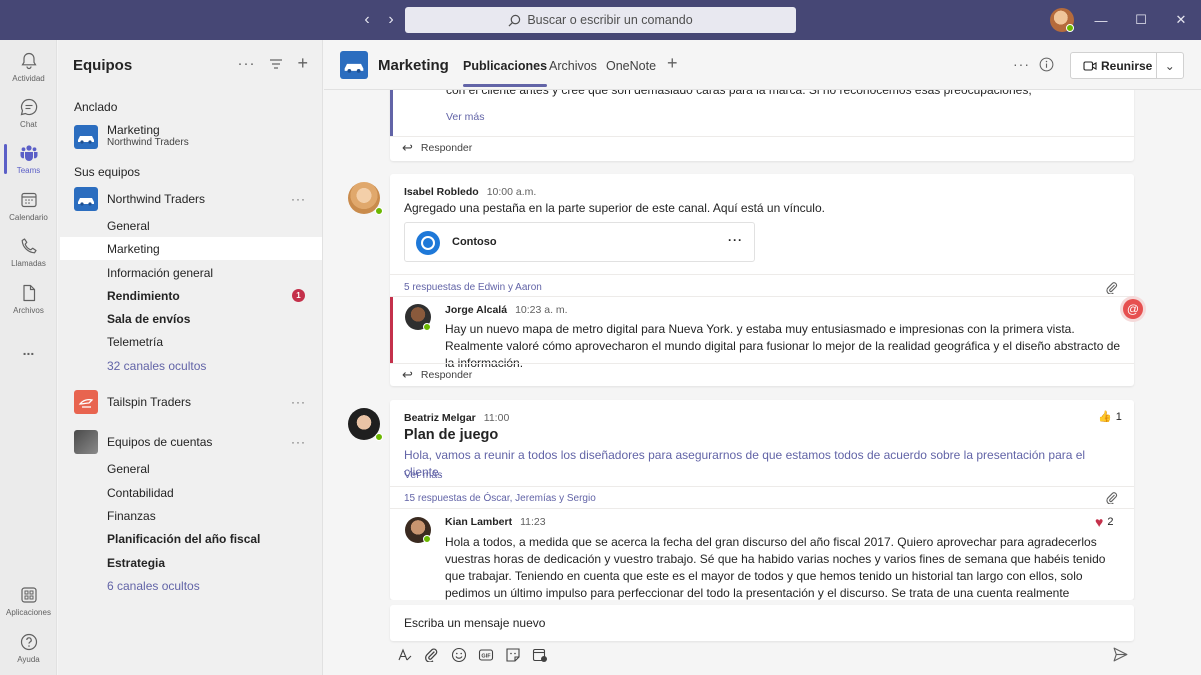 The width and height of the screenshot is (1201, 675). I want to click on replies-summary: 5 respuestas de Edwin y Aaron, so click(473, 287).